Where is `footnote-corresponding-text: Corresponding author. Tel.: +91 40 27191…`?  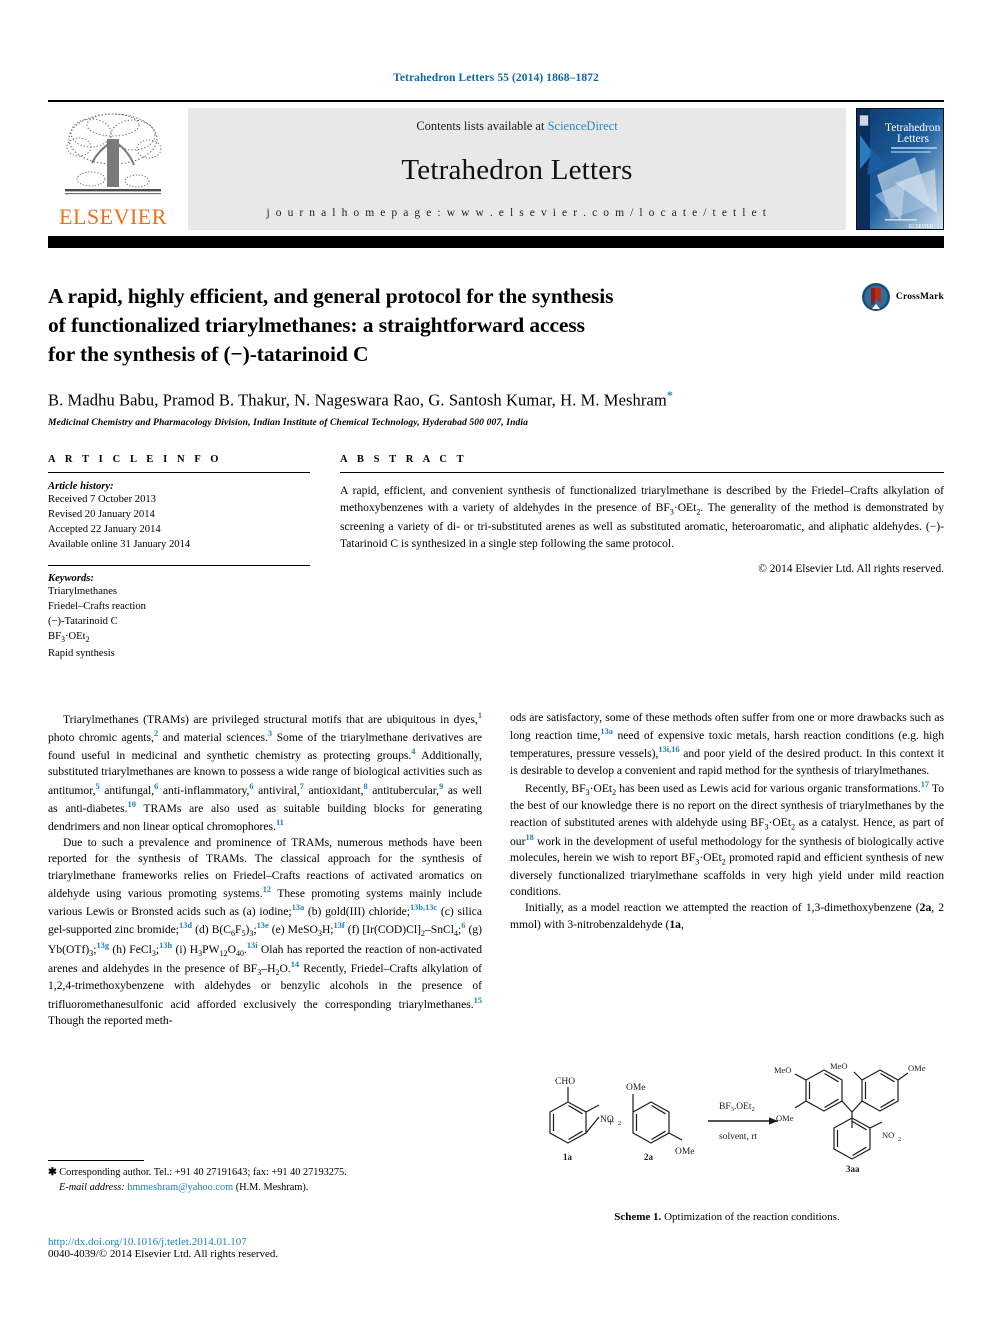
footnote-corresponding-text: Corresponding author. Tel.: +91 40 27191… is located at coordinates (203, 1172).